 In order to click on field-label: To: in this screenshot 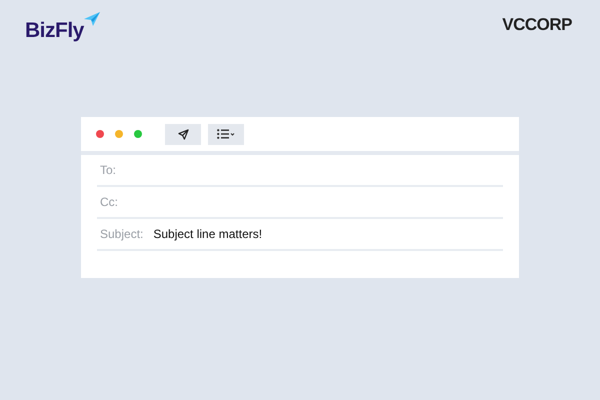, I will do `click(108, 170)`.